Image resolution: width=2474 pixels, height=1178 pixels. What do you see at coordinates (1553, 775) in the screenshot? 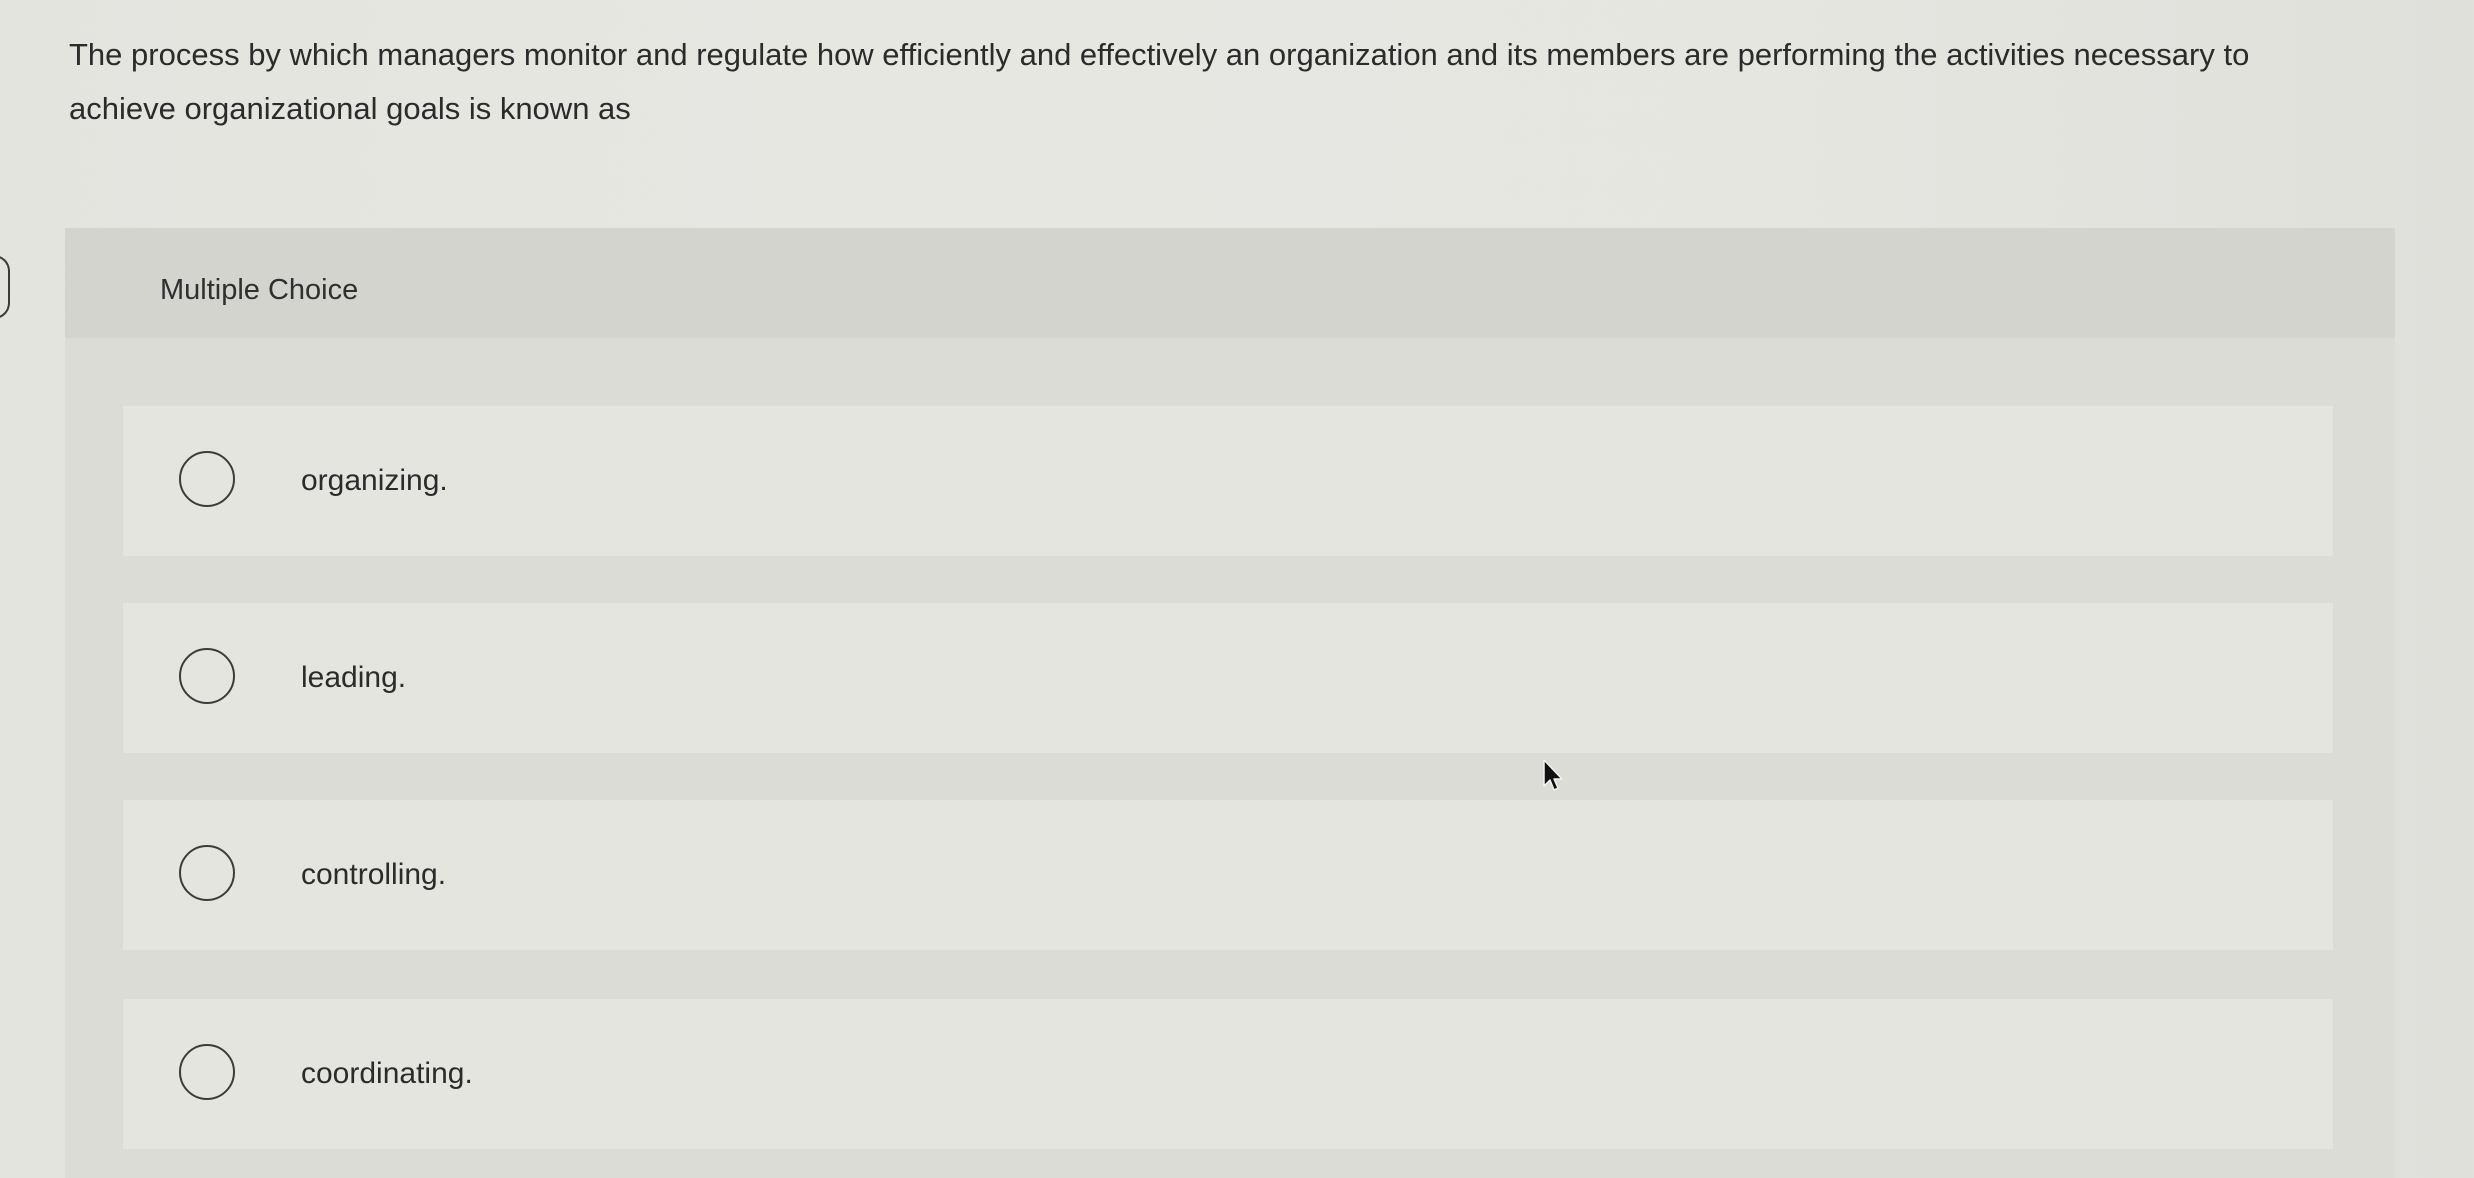
I see `mouse-pointer-icon` at bounding box center [1553, 775].